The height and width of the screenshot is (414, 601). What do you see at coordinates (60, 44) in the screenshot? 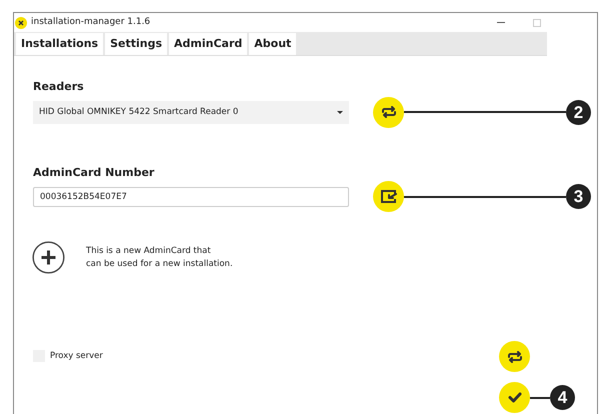
I see `tab: Installations` at bounding box center [60, 44].